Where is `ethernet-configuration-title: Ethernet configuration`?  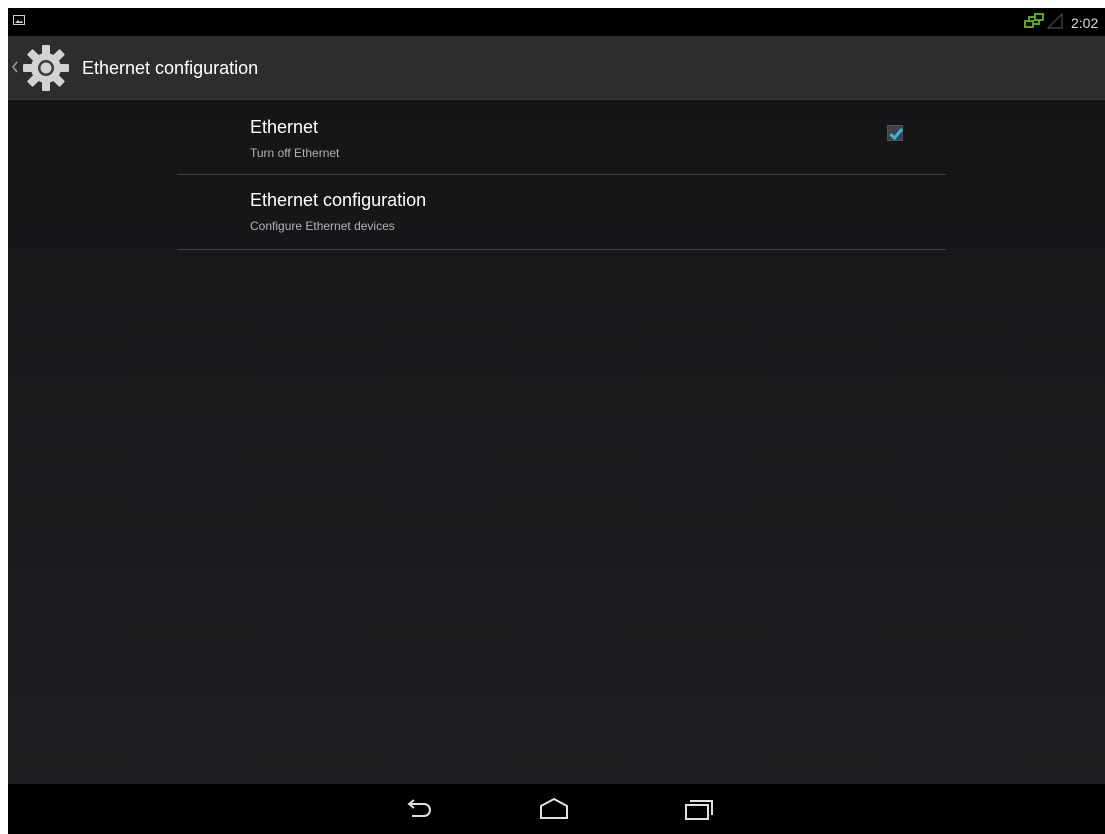 ethernet-configuration-title: Ethernet configuration is located at coordinates (338, 200).